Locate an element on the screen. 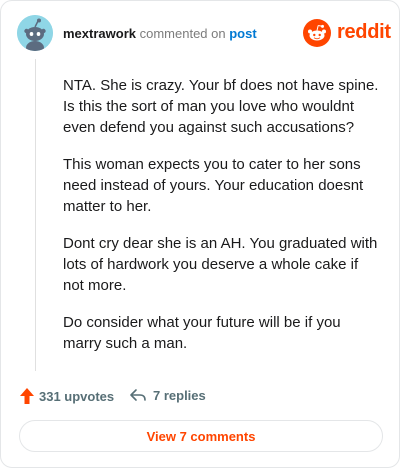  reddit-logo-icon is located at coordinates (317, 33).